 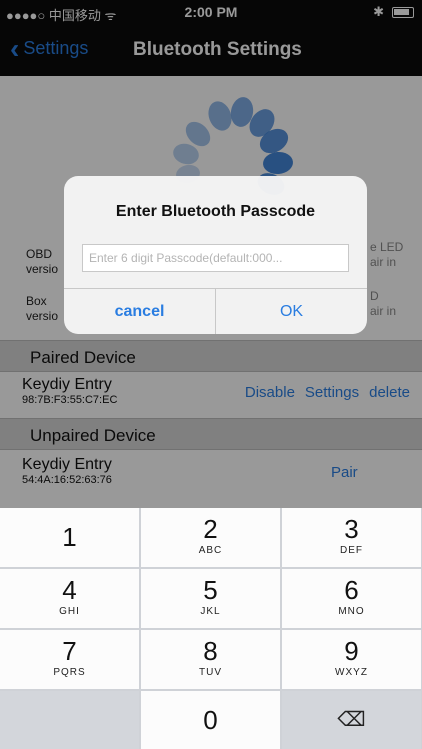 I want to click on ok-button: OK, so click(x=291, y=311).